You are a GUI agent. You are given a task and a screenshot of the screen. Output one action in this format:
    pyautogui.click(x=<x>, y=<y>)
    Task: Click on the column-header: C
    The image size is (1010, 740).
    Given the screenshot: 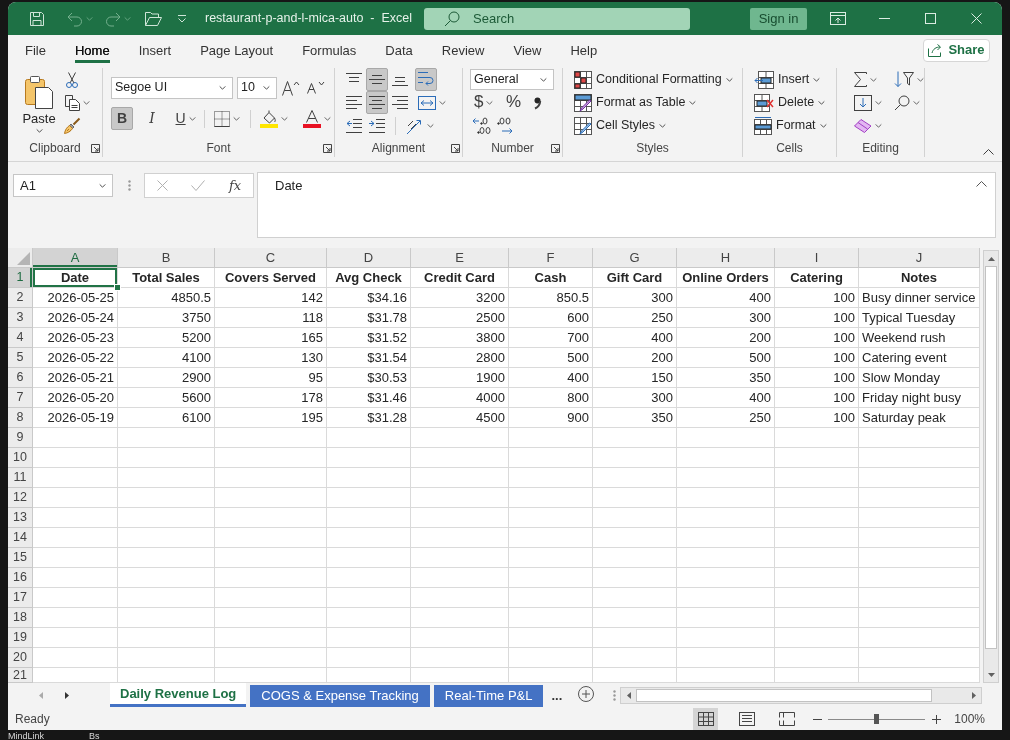 What is the action you would take?
    pyautogui.click(x=271, y=258)
    